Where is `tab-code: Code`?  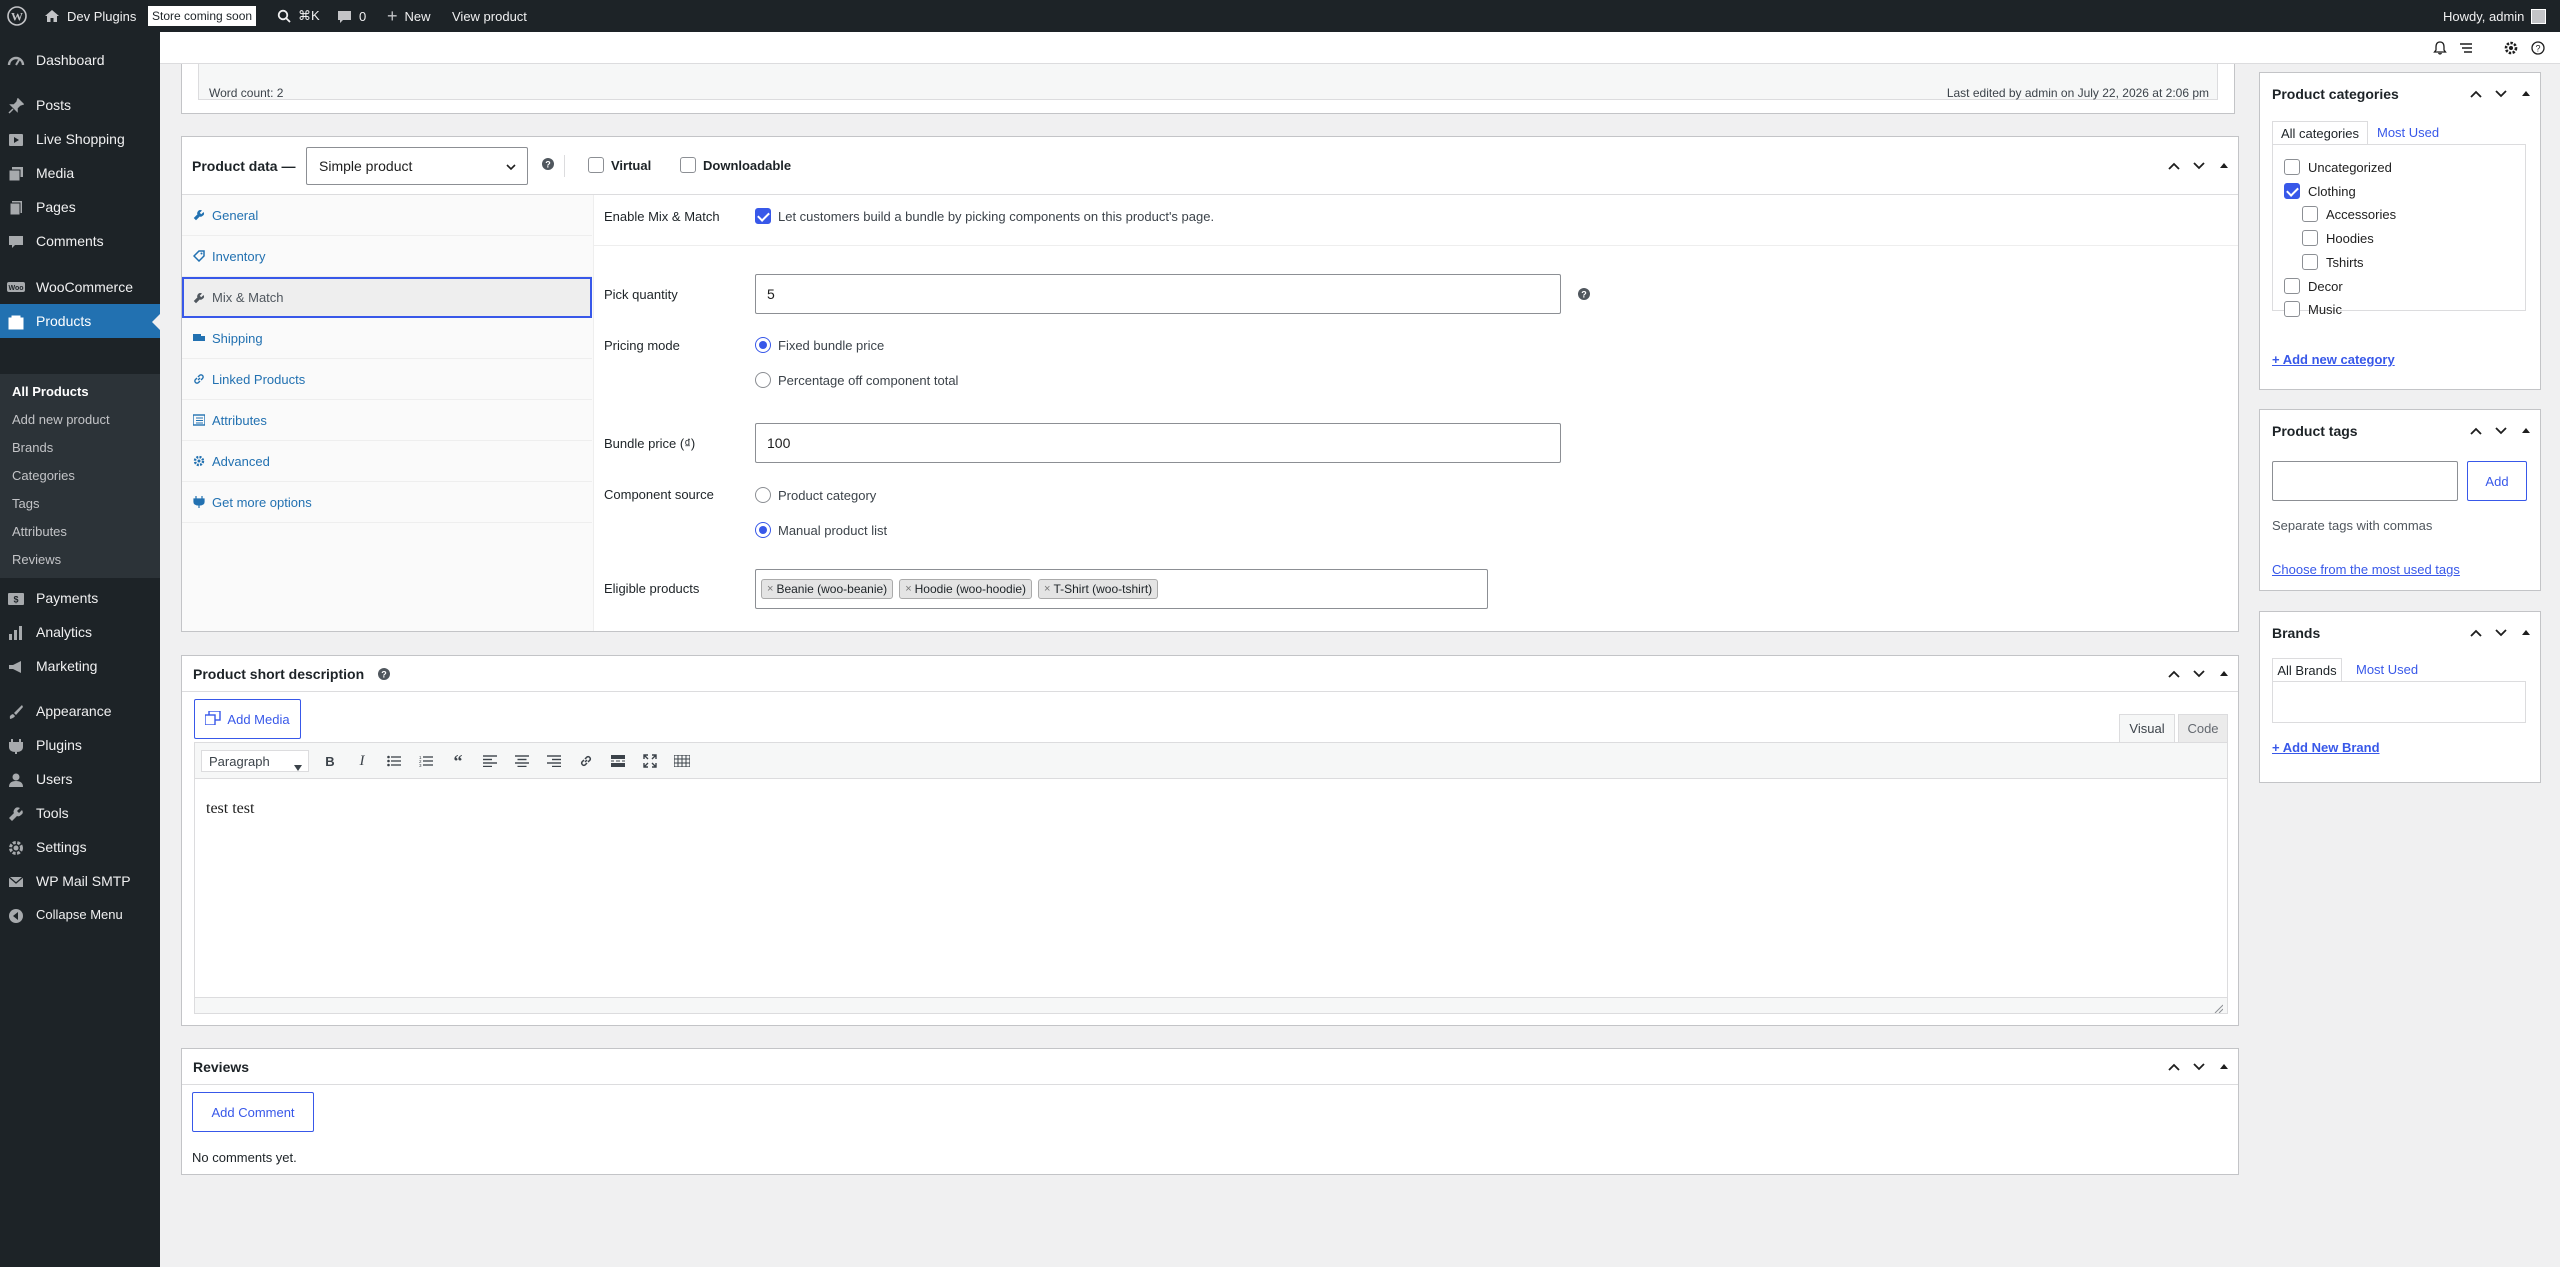
tab-code: Code is located at coordinates (2203, 728).